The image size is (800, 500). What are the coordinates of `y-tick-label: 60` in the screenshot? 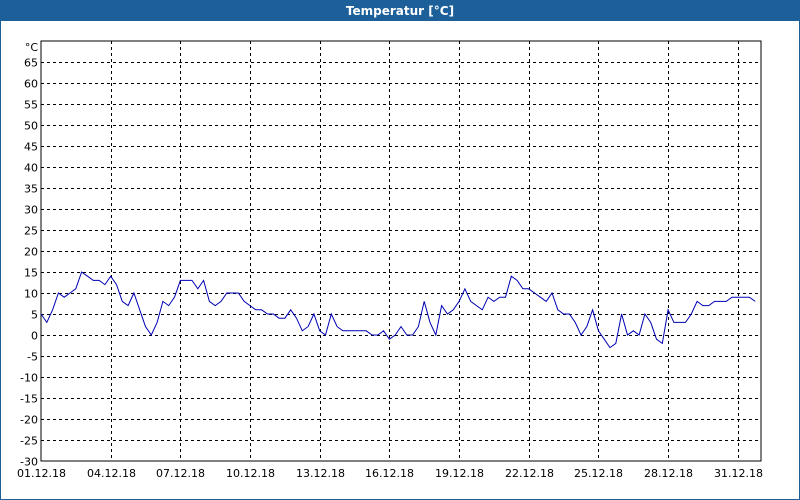 It's located at (31, 84).